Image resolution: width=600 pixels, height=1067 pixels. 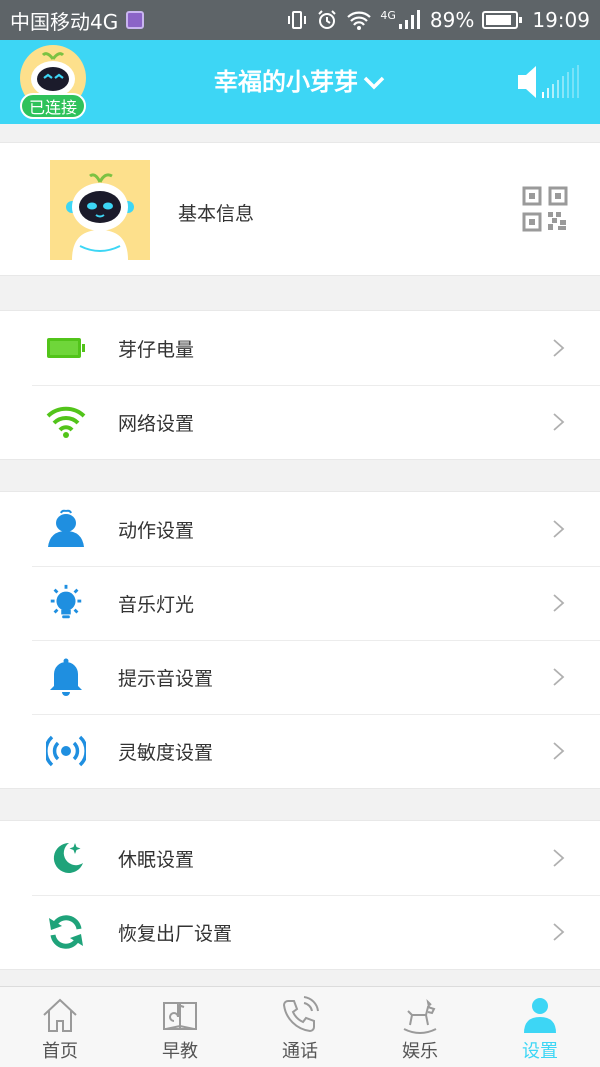 What do you see at coordinates (540, 1015) in the screenshot?
I see `person-settings-icon` at bounding box center [540, 1015].